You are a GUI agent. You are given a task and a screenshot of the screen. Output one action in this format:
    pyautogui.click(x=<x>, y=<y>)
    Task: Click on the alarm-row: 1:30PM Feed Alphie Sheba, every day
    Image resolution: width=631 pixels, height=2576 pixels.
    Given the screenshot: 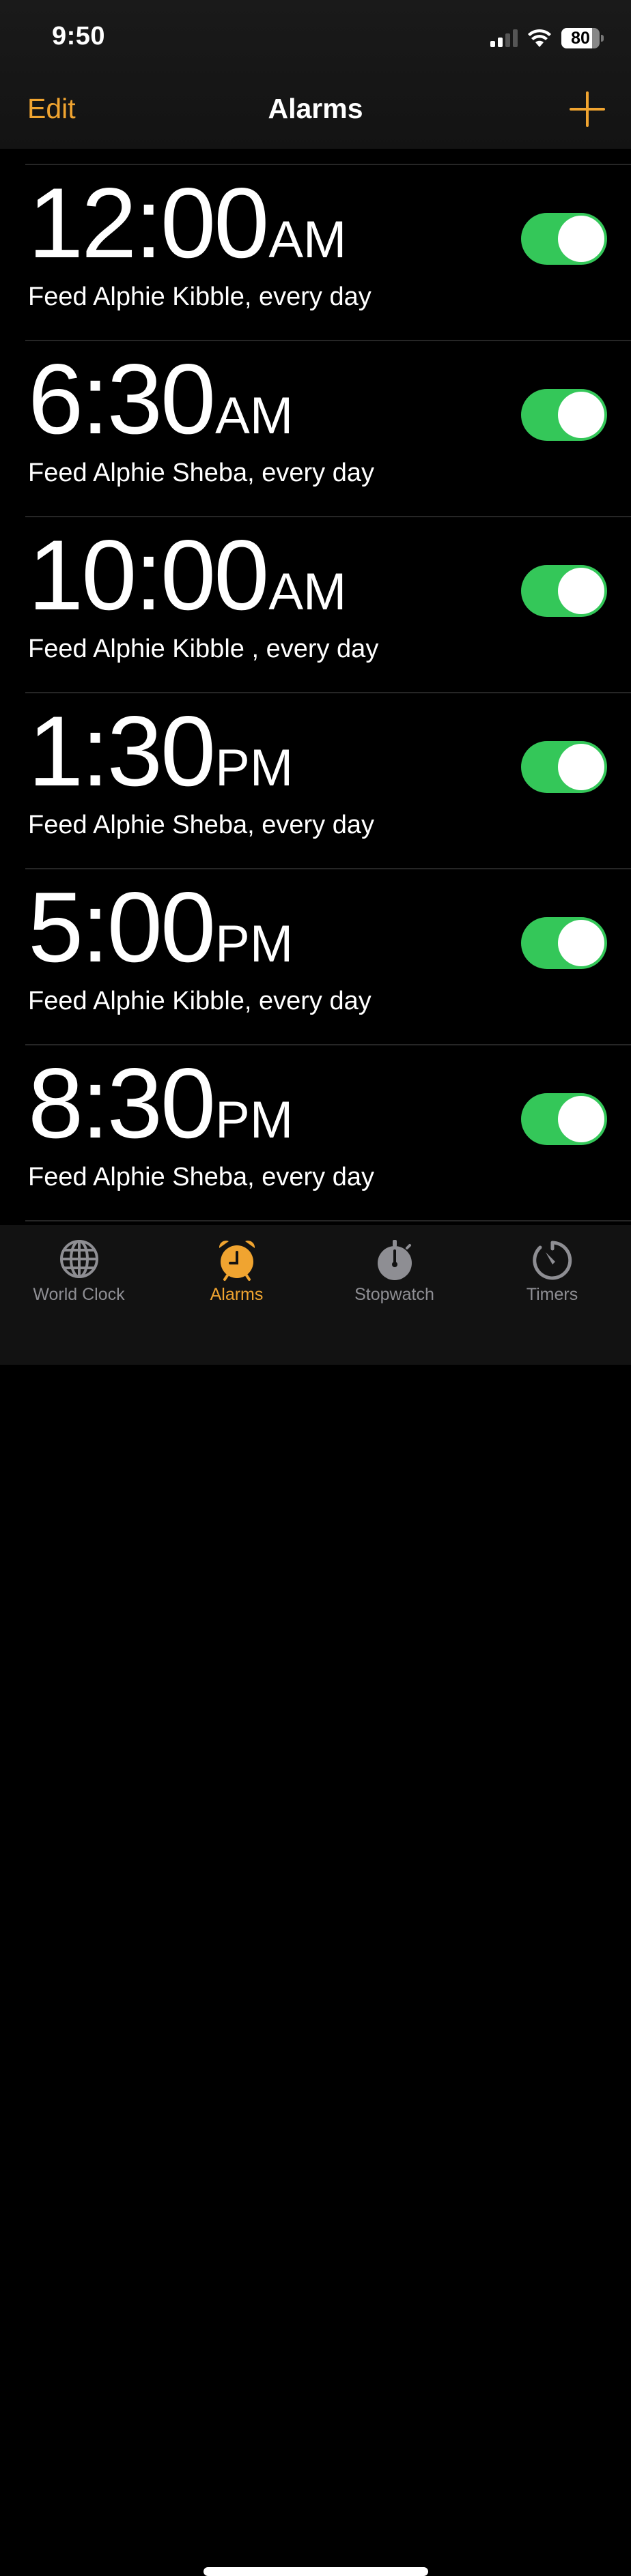 What is the action you would take?
    pyautogui.click(x=328, y=780)
    